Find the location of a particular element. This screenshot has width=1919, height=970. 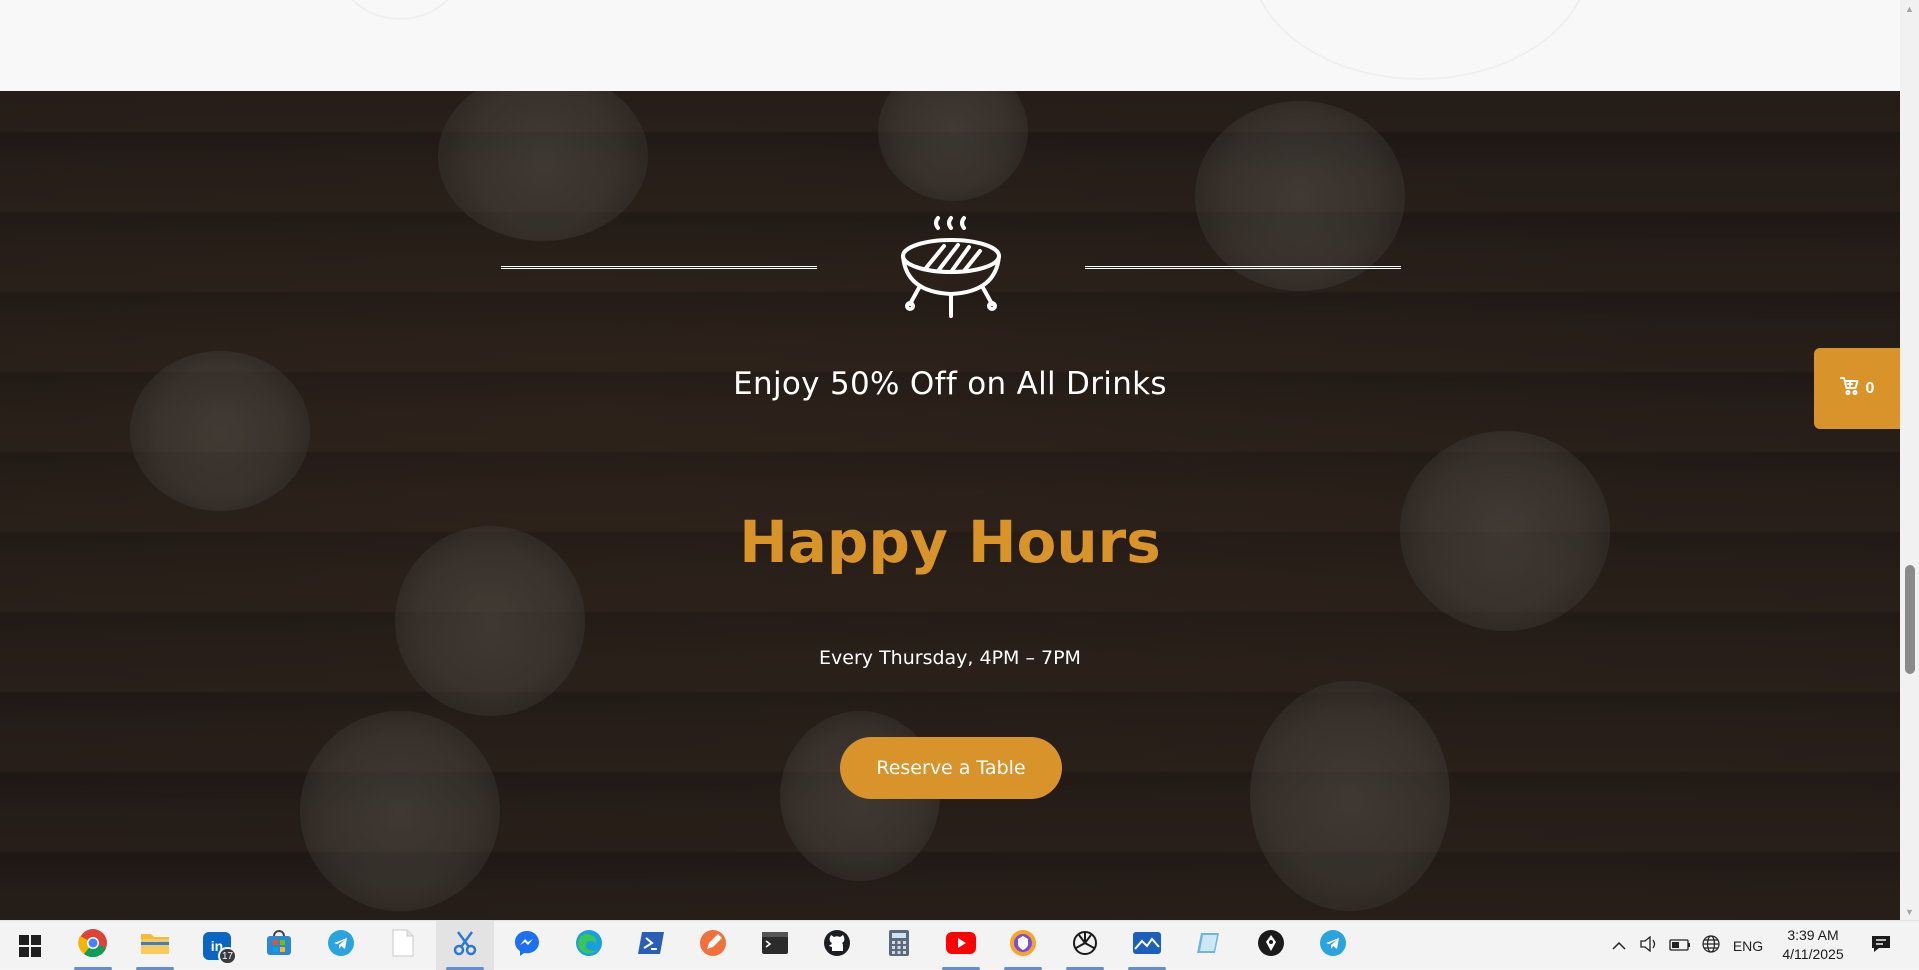

notifications-button is located at coordinates (1881, 945).